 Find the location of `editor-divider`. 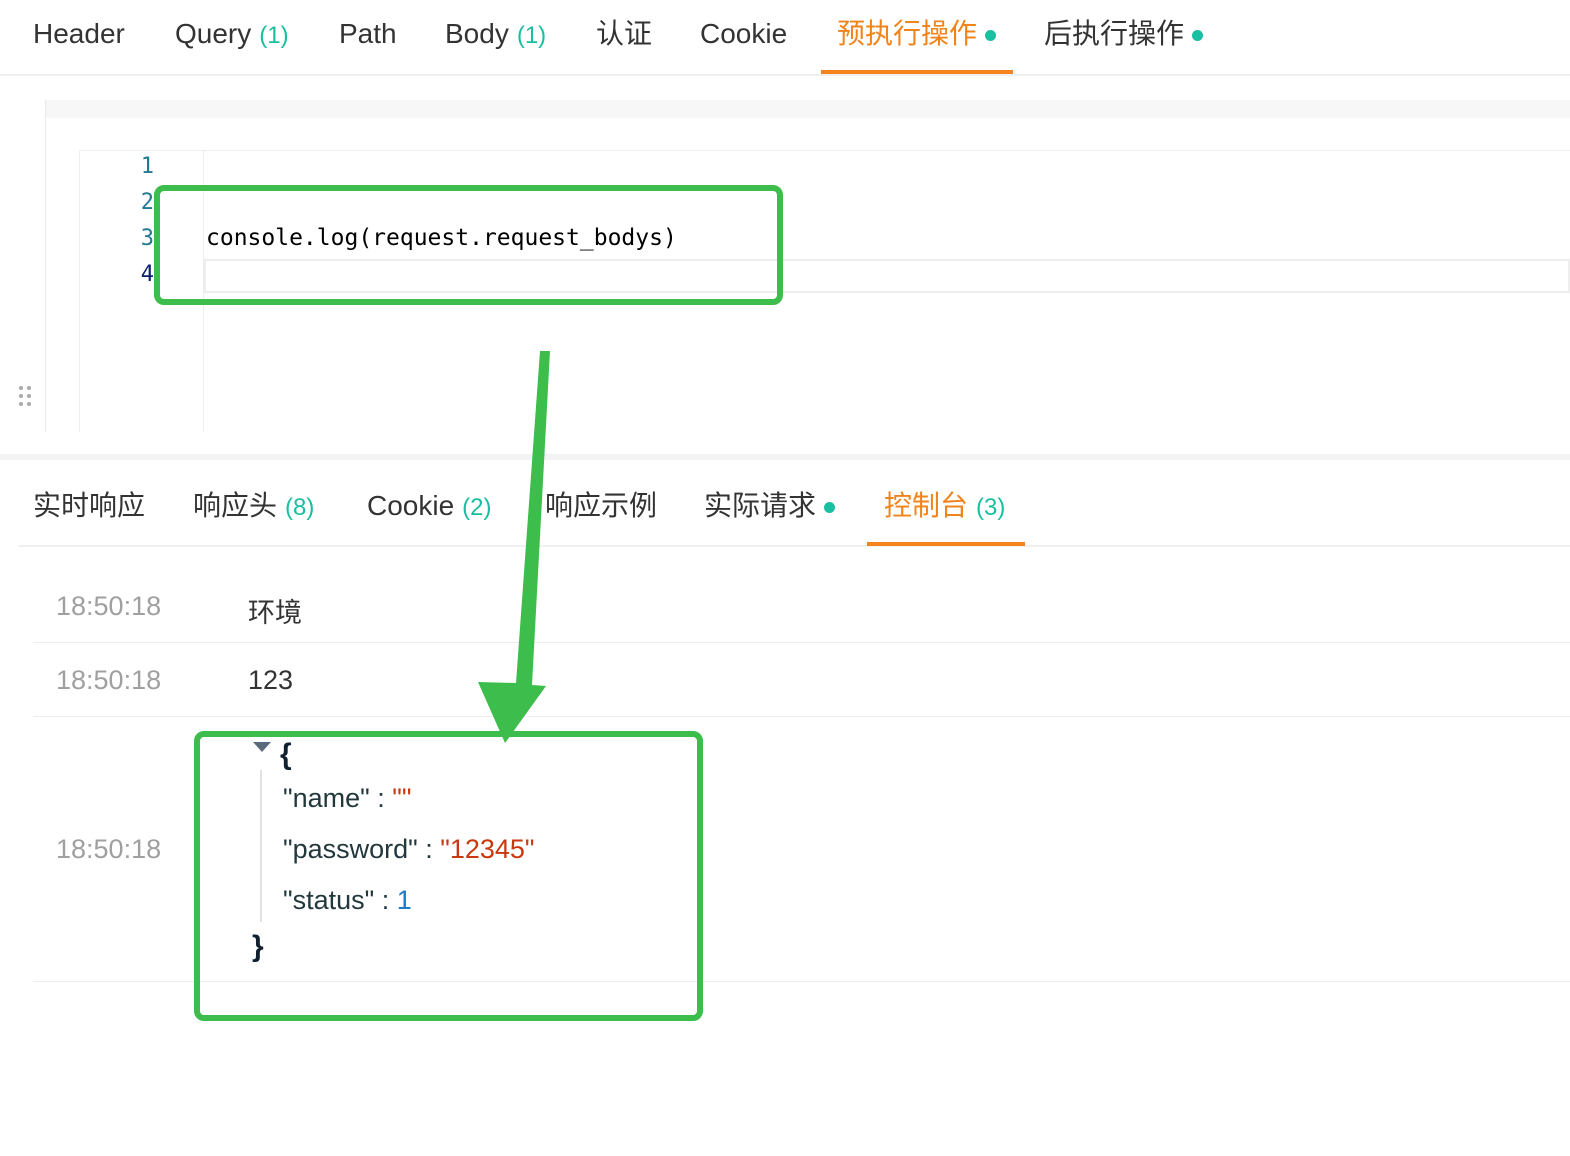

editor-divider is located at coordinates (887, 150).